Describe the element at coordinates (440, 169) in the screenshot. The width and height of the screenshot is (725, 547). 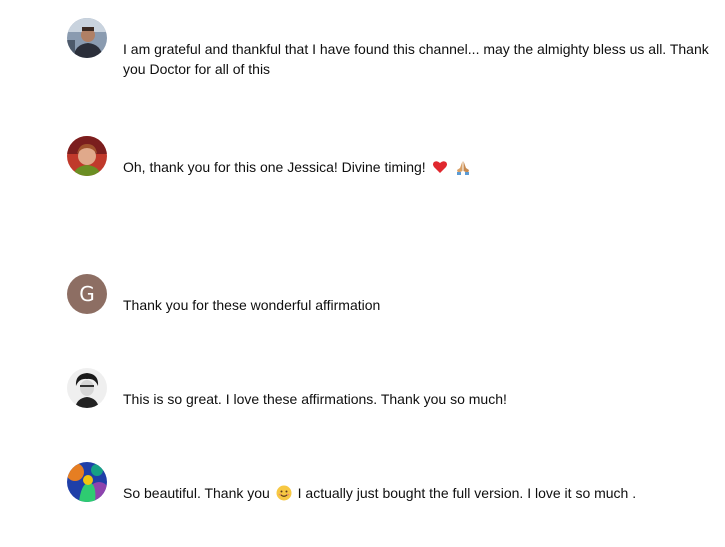
I see `red-heart-emoji-icon` at that location.